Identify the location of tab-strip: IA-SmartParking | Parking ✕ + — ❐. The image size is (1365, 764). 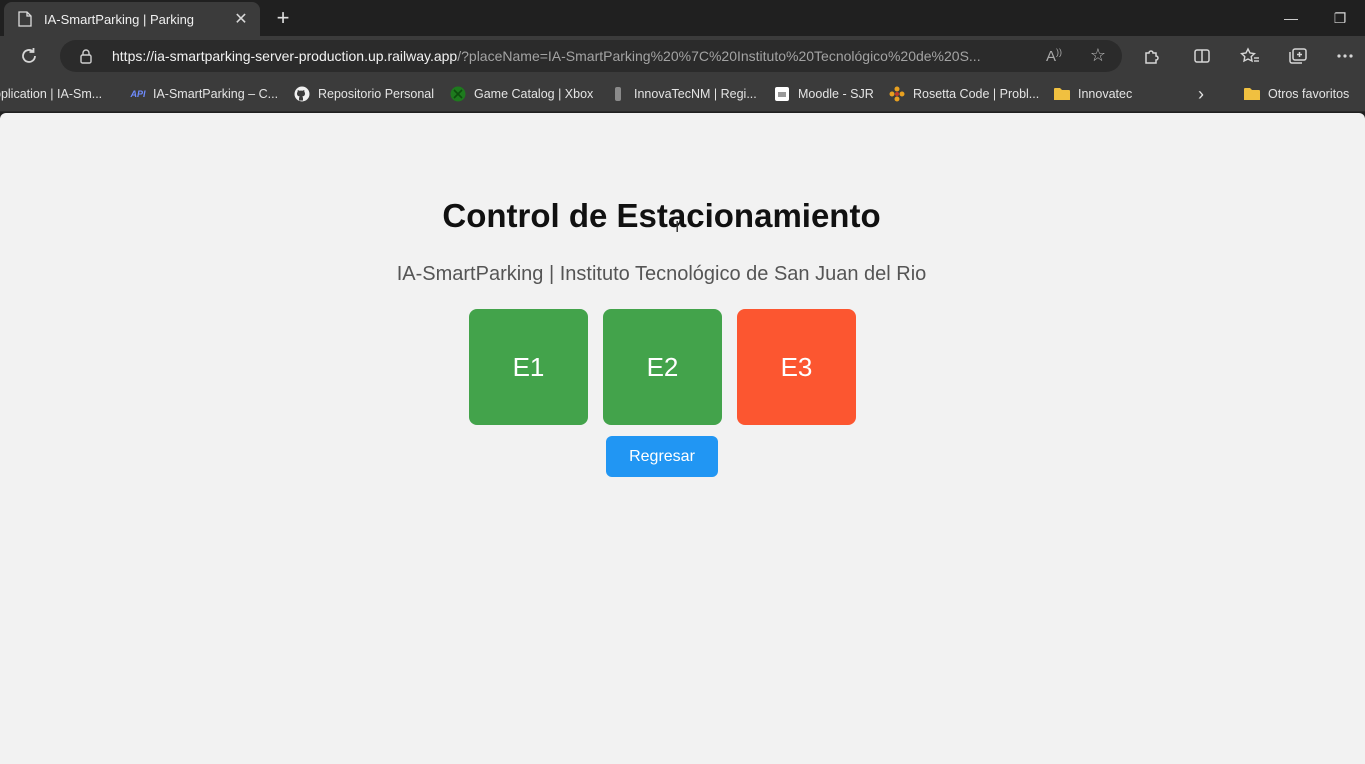
(682, 18).